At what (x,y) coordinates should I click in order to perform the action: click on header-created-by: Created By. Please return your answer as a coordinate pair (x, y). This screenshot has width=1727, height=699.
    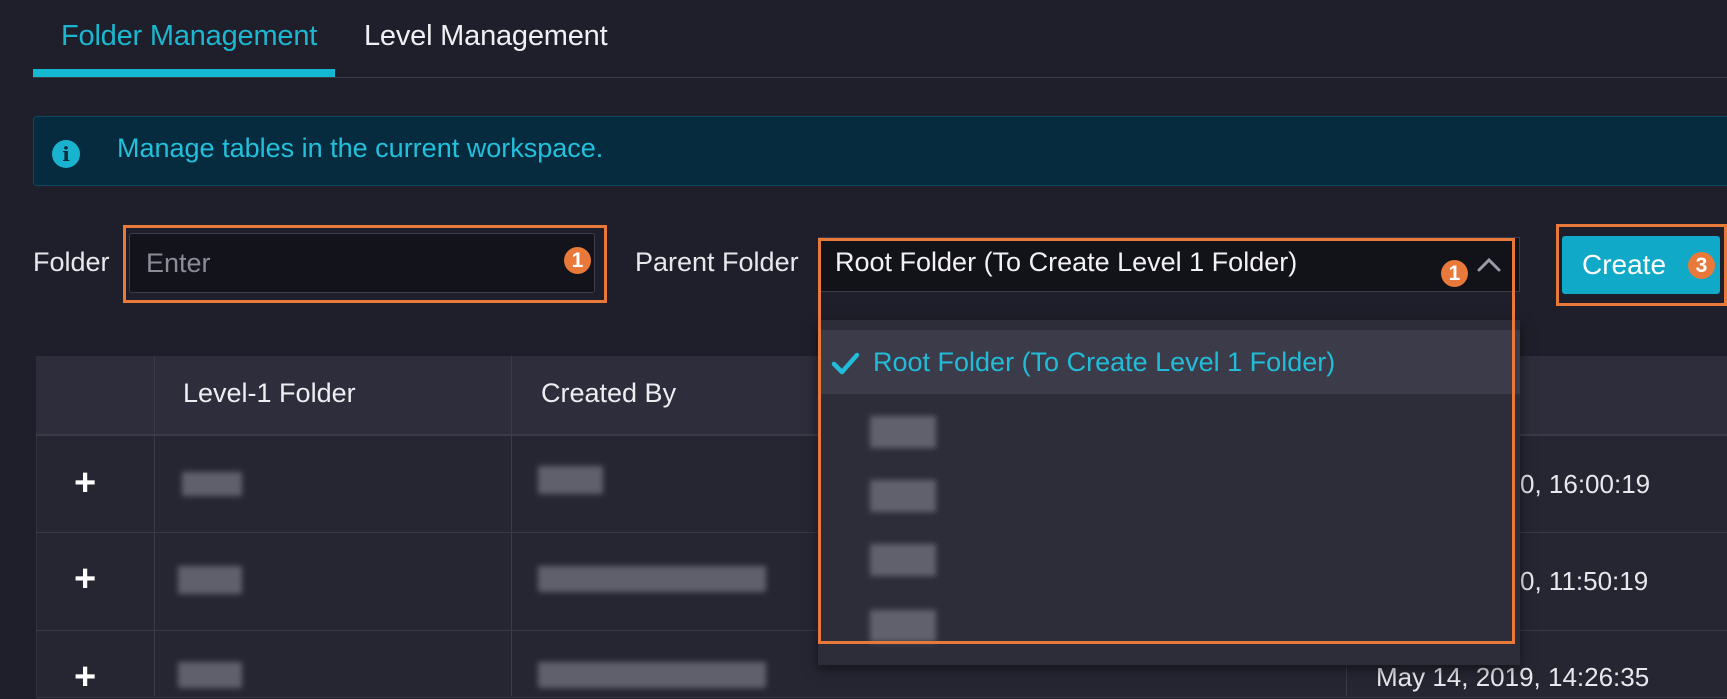
    Looking at the image, I should click on (608, 393).